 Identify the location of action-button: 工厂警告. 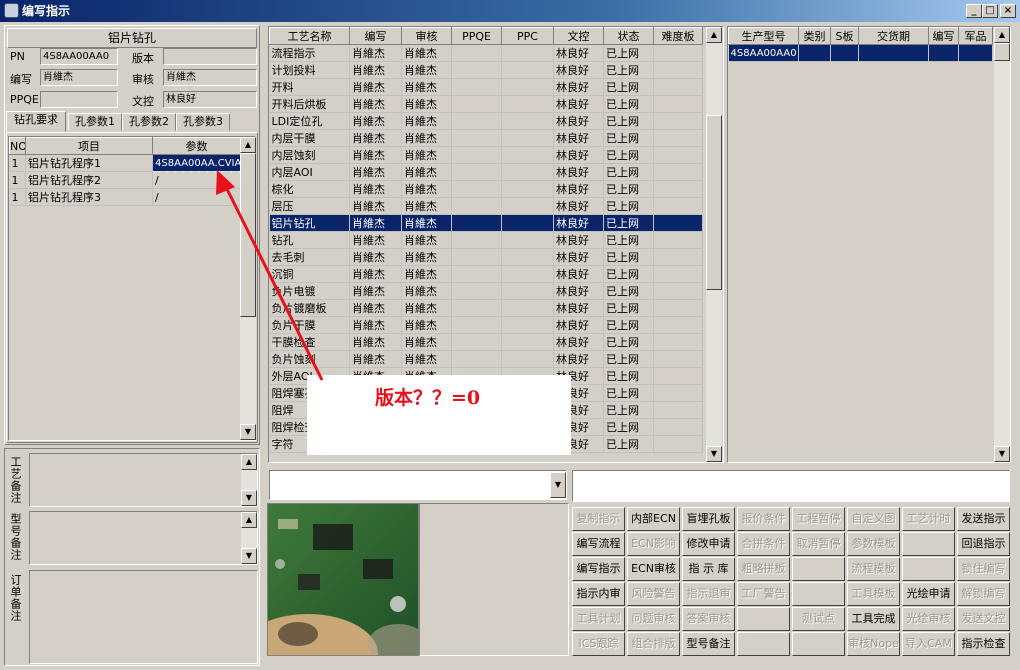
(763, 594).